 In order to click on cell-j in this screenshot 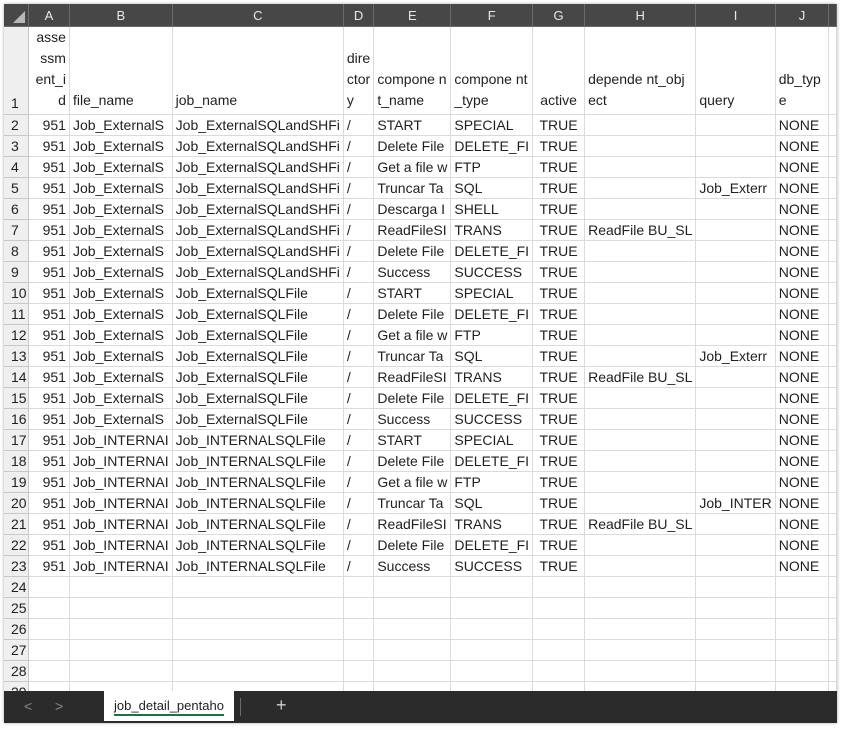, I will do `click(802, 671)`.